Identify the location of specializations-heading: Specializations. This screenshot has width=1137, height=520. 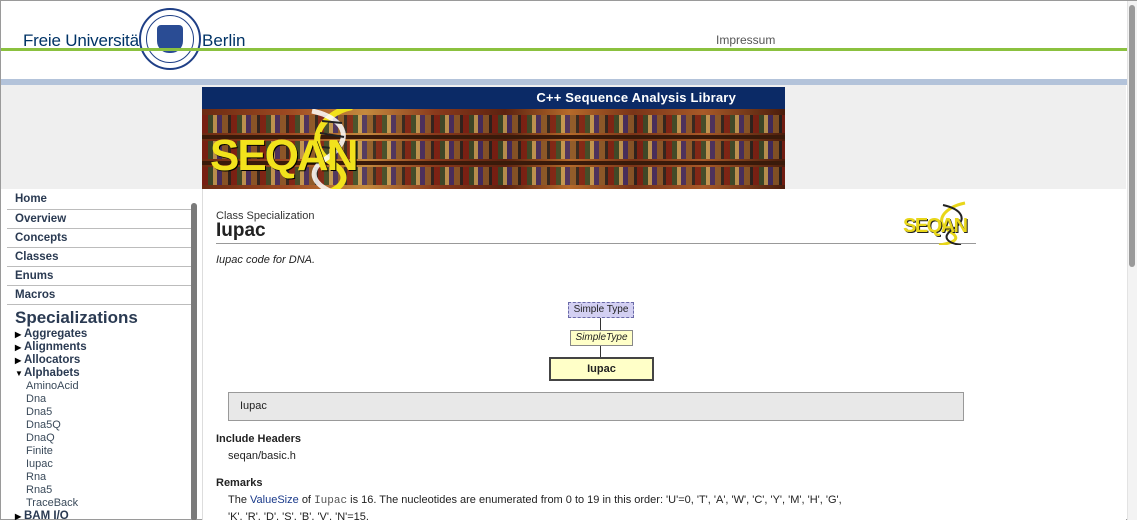
(76, 317).